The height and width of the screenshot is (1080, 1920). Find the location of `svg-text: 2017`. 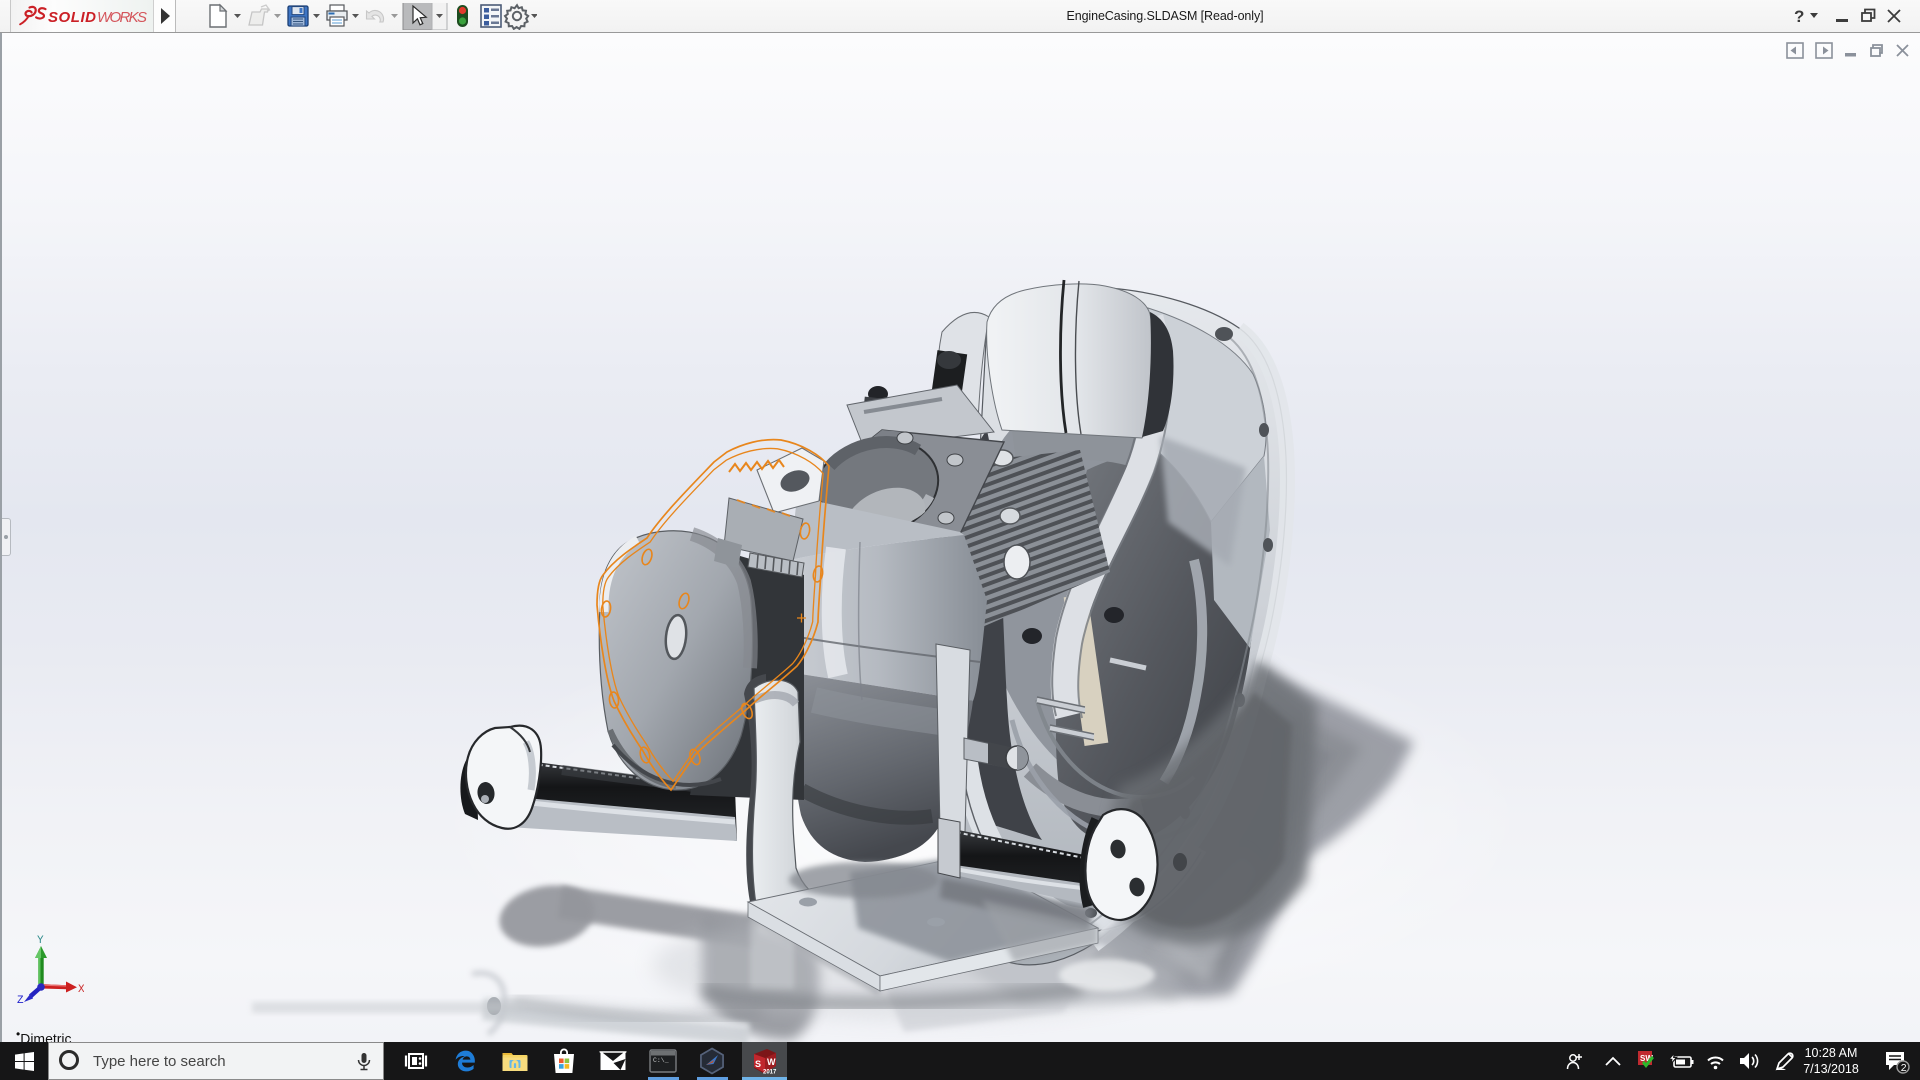

svg-text: 2017 is located at coordinates (770, 1073).